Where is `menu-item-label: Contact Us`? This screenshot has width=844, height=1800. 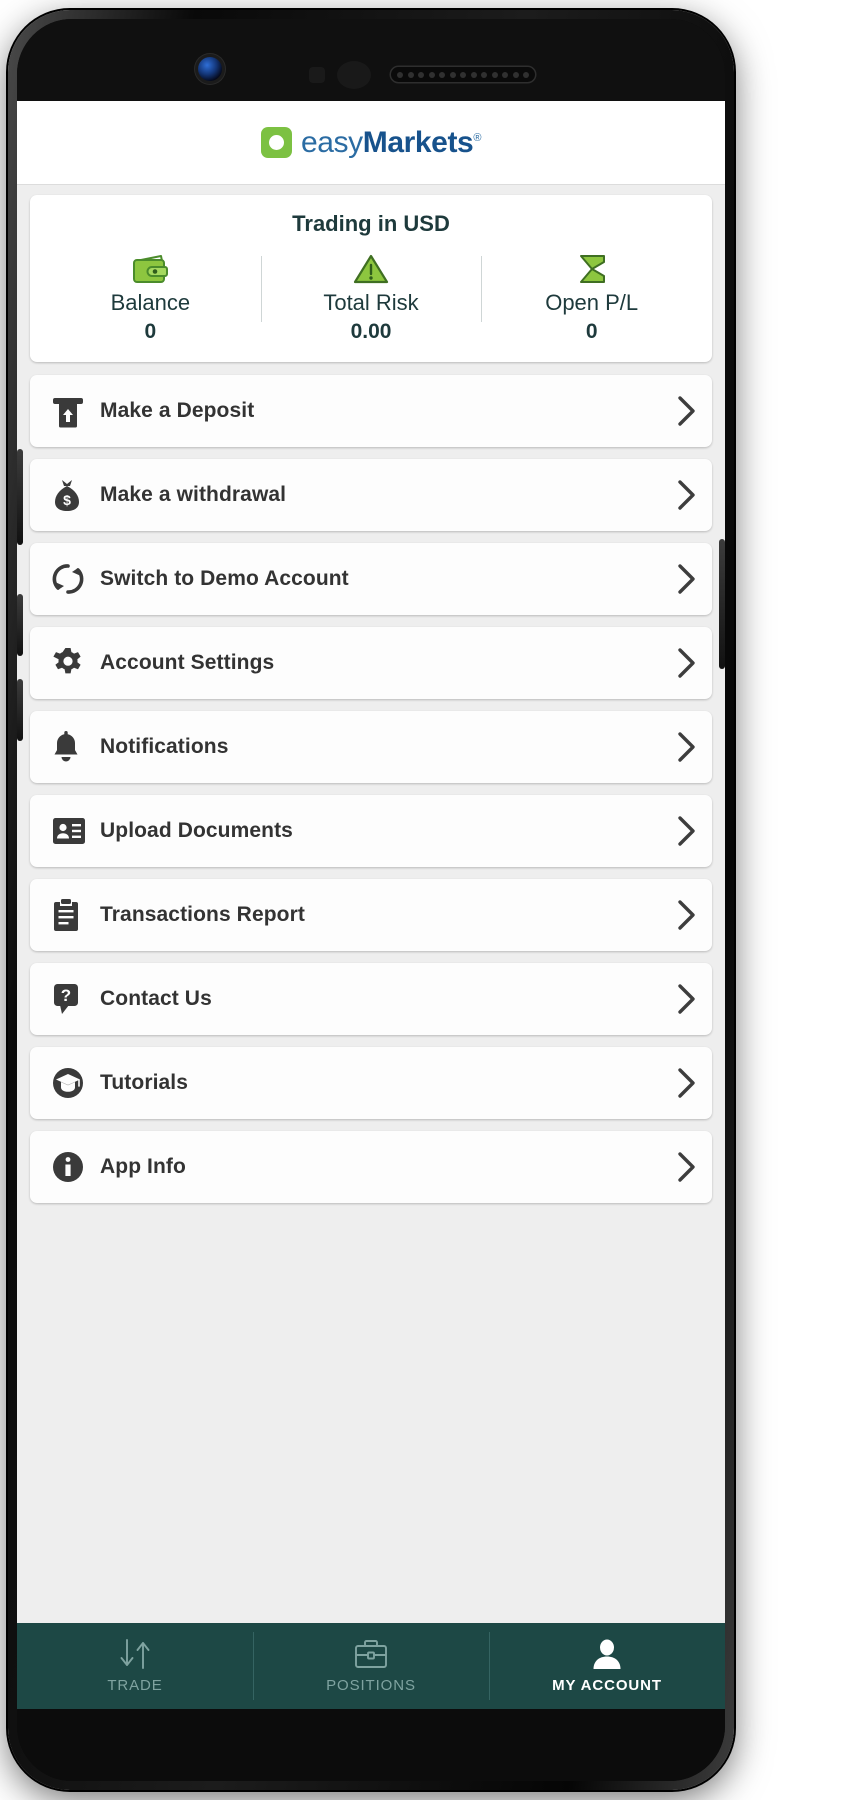
menu-item-label: Contact Us is located at coordinates (156, 999).